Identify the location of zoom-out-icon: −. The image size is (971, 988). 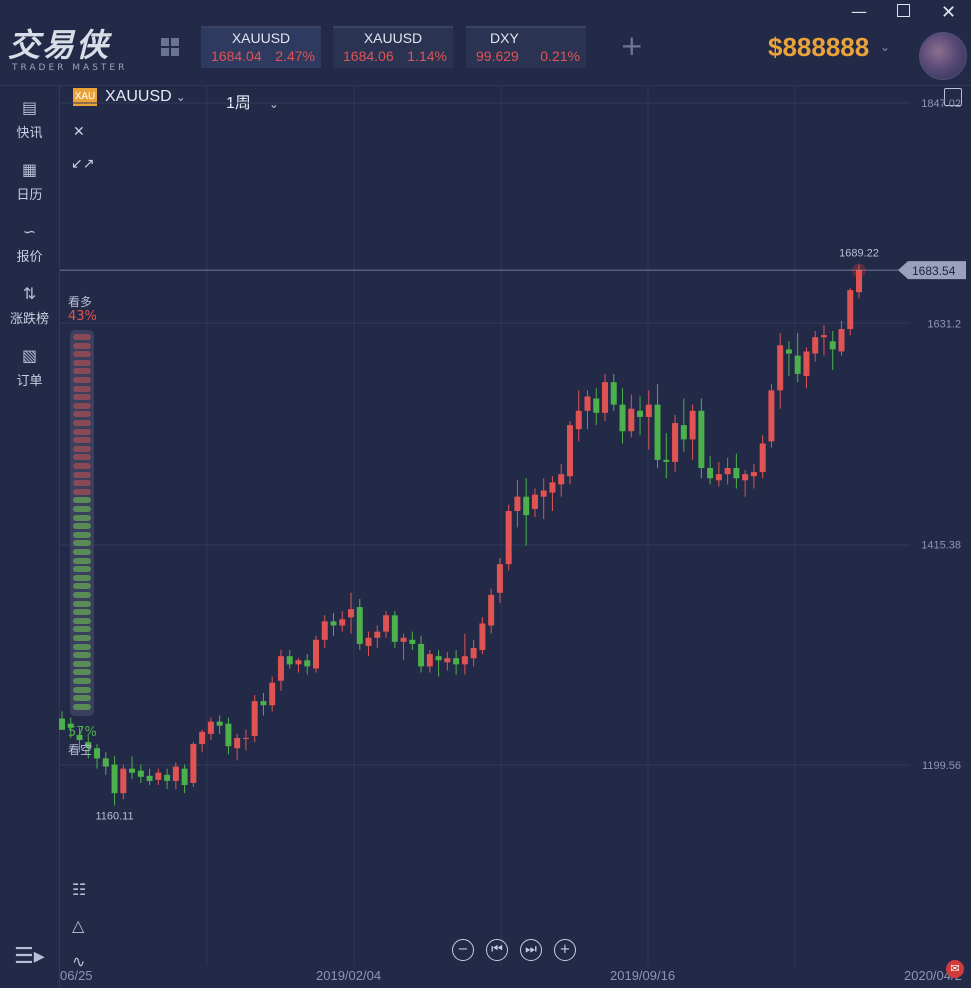
(463, 950).